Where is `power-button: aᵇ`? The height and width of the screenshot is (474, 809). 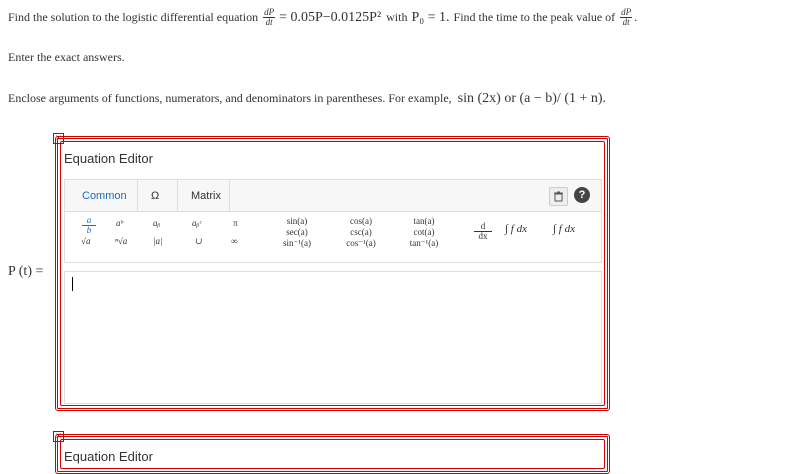 power-button: aᵇ is located at coordinates (119, 223).